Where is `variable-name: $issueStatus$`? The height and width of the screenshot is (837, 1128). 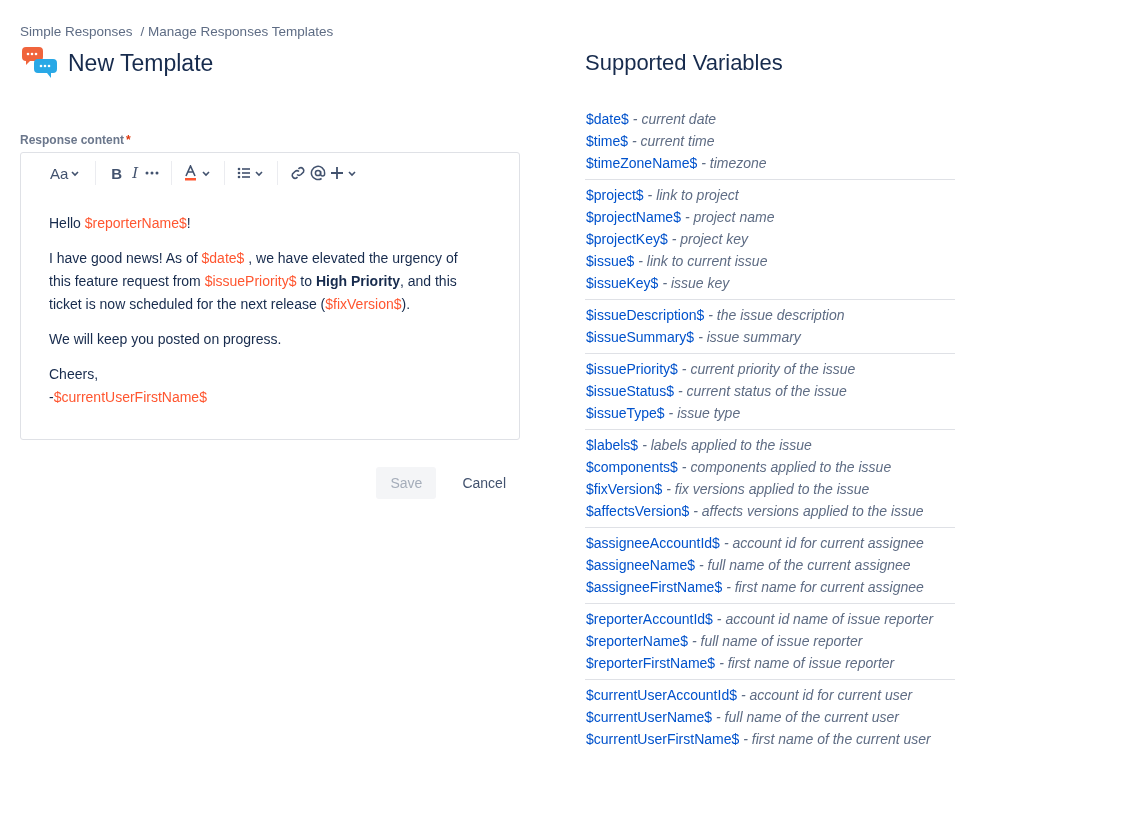
variable-name: $issueStatus$ is located at coordinates (630, 391).